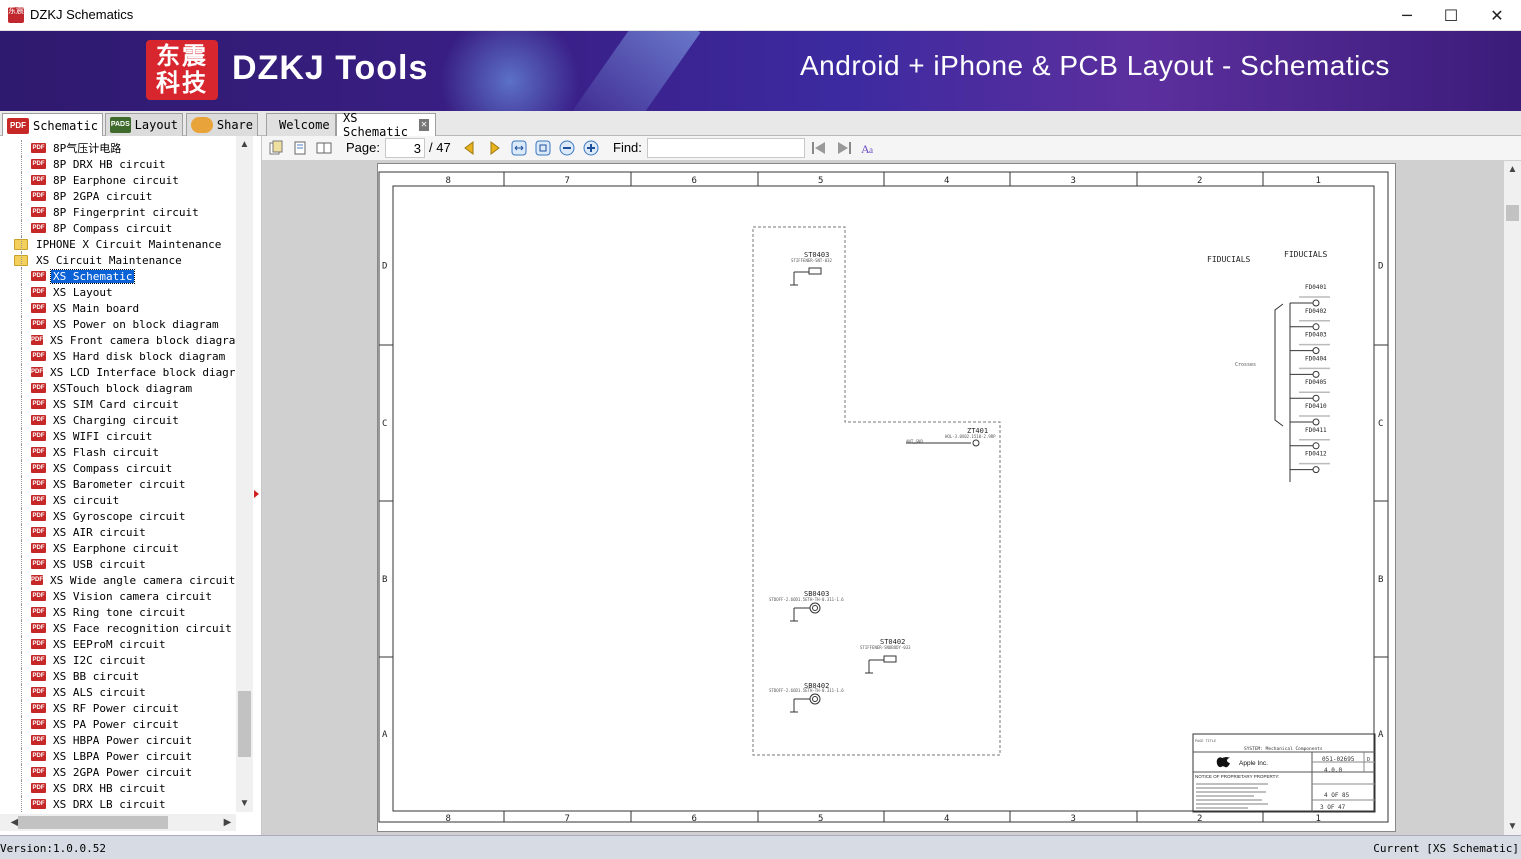 This screenshot has height=859, width=1521. I want to click on tree-item: PDF XS Main board, so click(118, 308).